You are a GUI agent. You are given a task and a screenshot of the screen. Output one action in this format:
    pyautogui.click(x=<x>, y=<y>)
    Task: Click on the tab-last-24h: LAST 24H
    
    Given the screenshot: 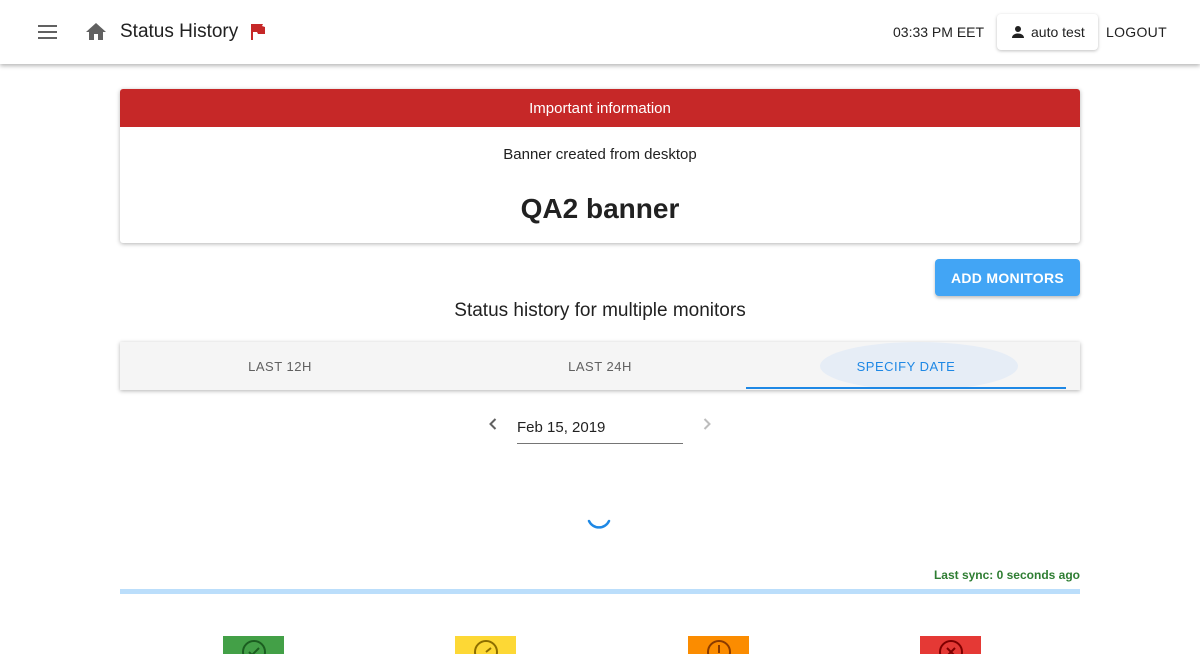 What is the action you would take?
    pyautogui.click(x=600, y=366)
    